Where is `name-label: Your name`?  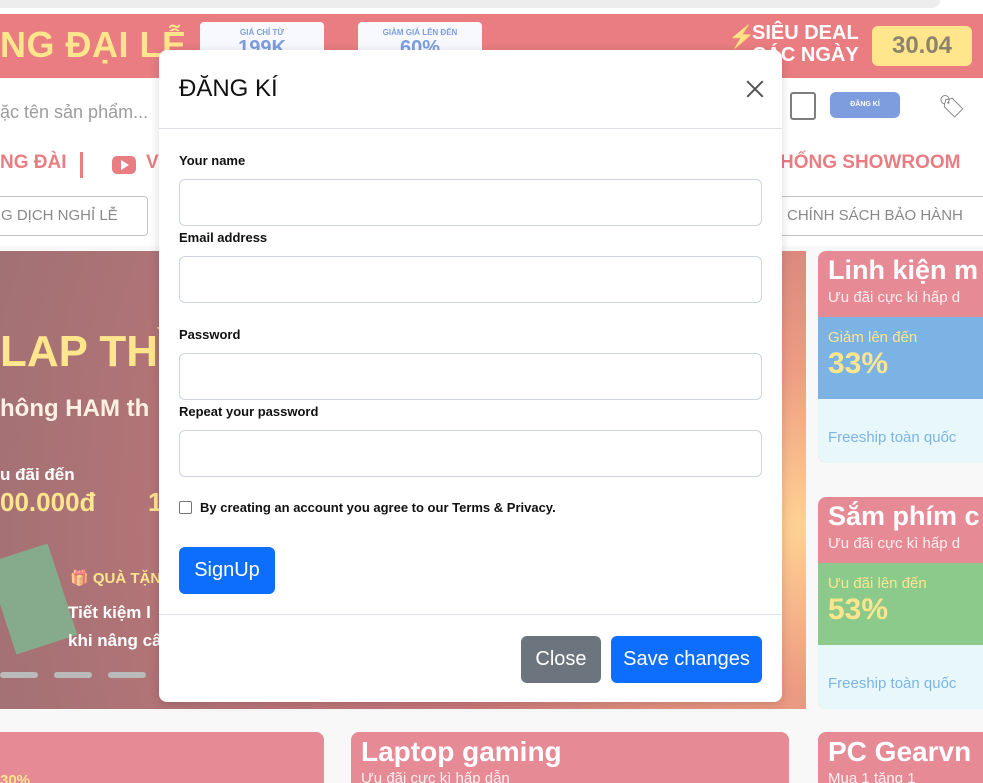
name-label: Your name is located at coordinates (212, 160).